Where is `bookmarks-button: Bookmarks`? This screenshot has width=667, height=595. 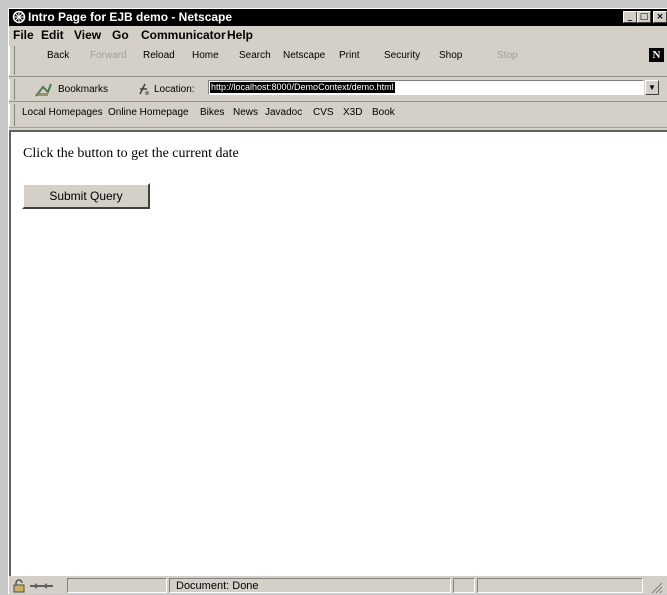
bookmarks-button: Bookmarks is located at coordinates (83, 89).